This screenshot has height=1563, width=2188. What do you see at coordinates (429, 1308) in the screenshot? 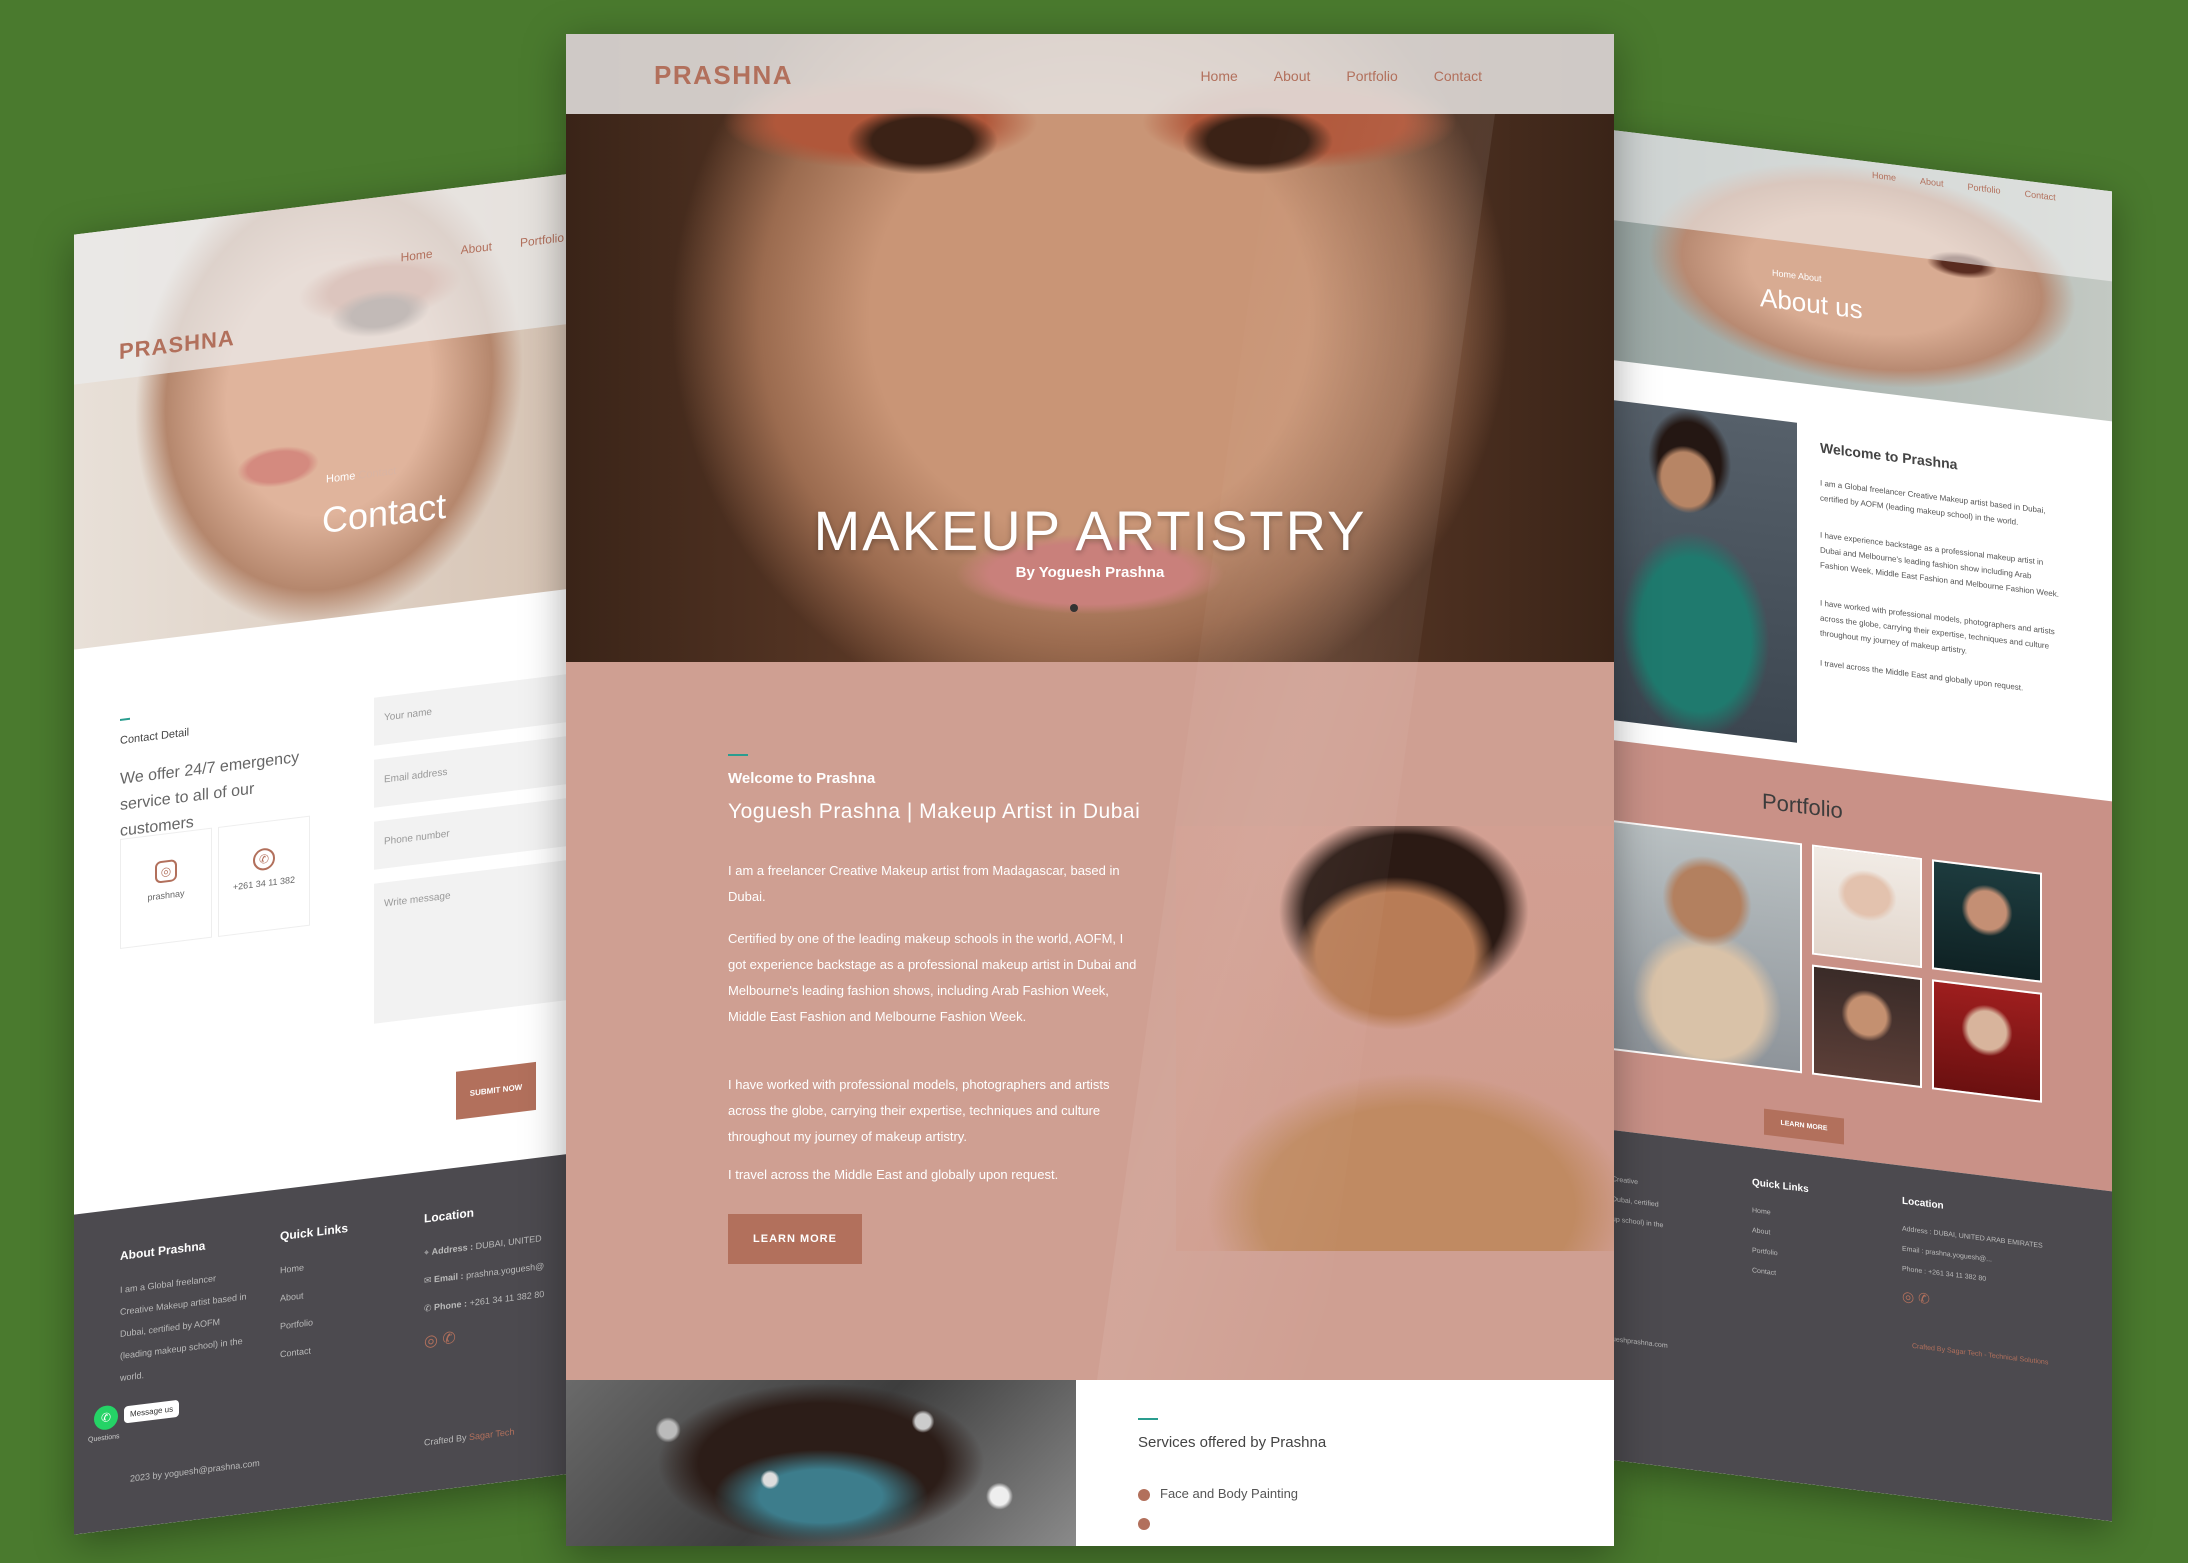
I see `phone-icon: ✆` at bounding box center [429, 1308].